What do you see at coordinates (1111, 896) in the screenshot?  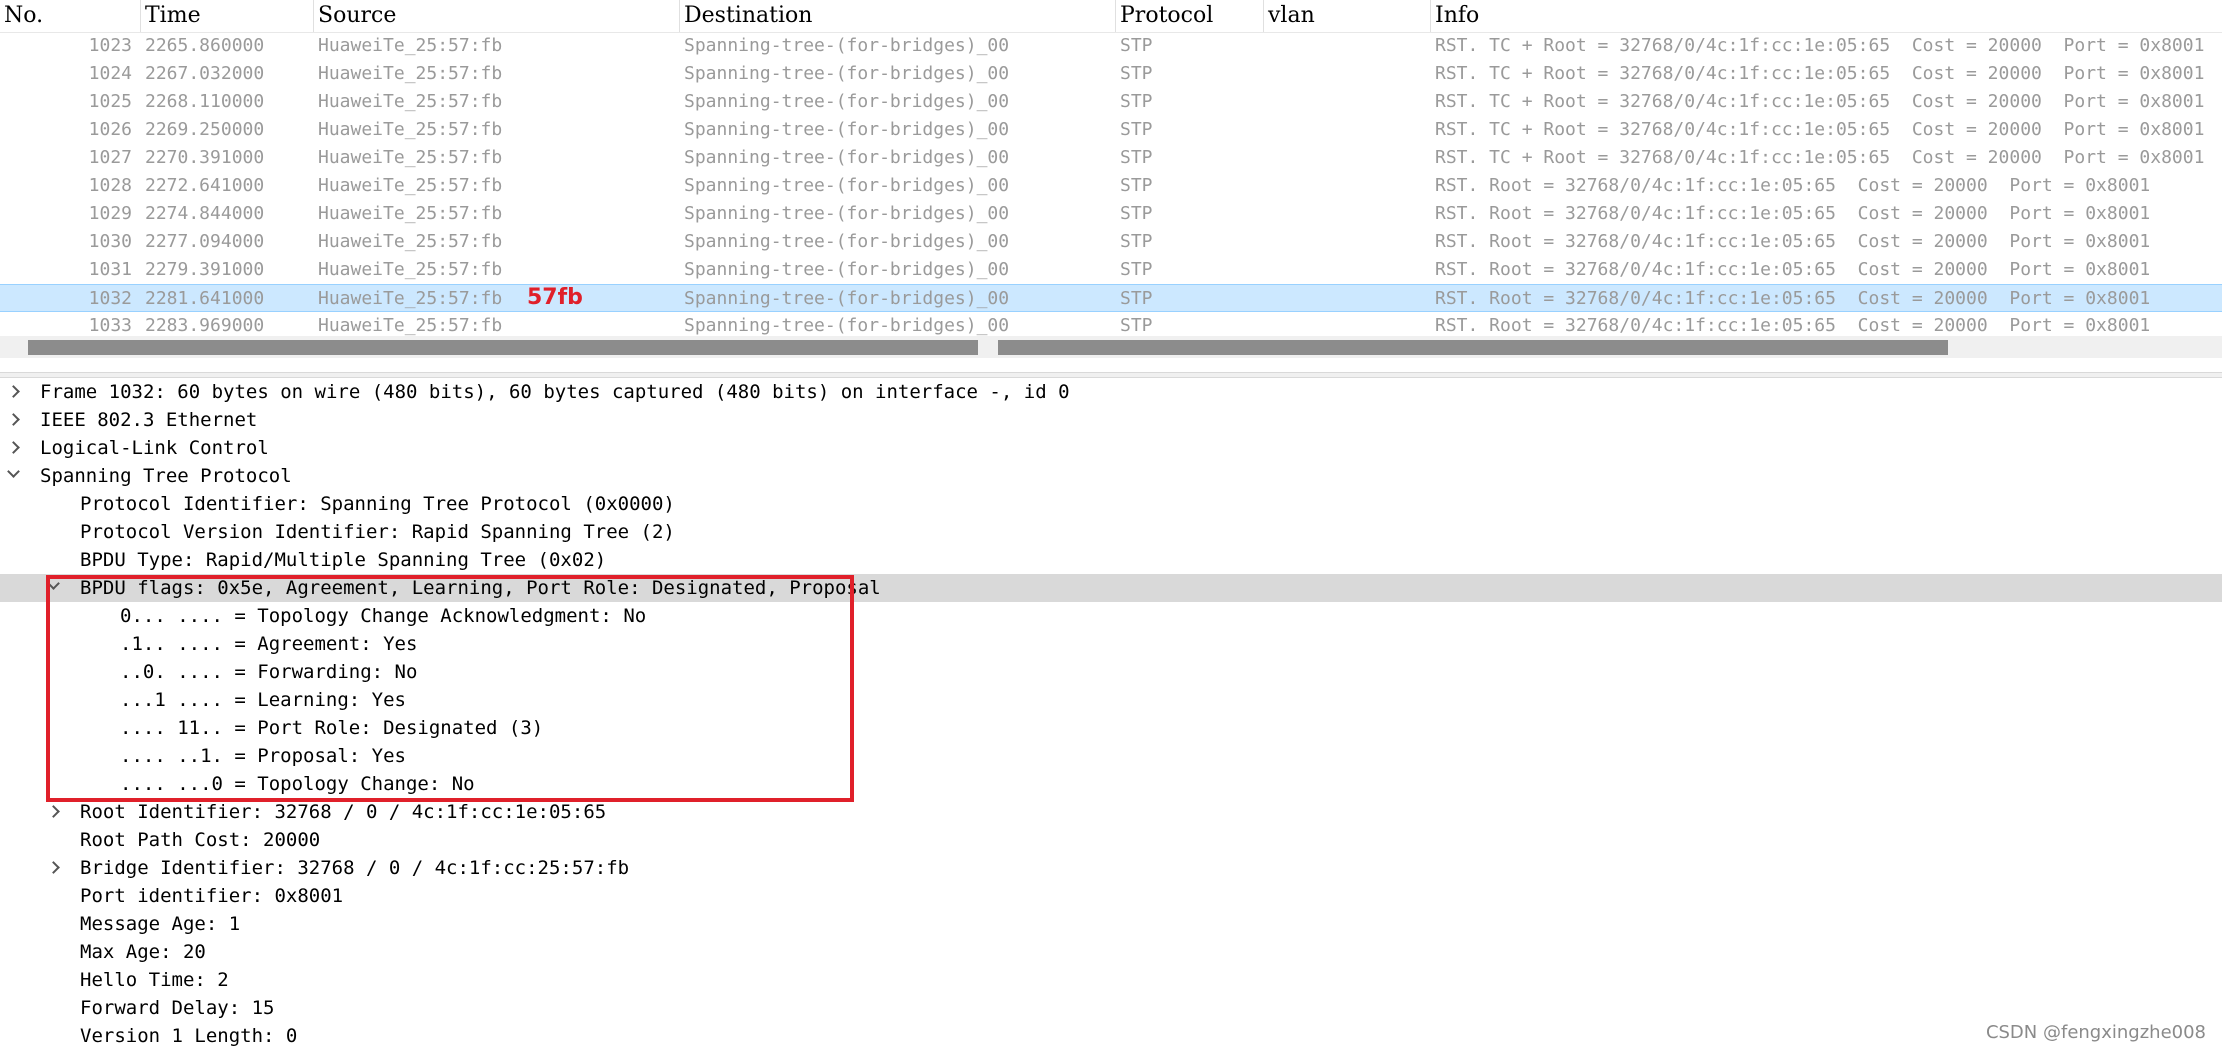 I see `detail-row: Port identifier: 0x8001` at bounding box center [1111, 896].